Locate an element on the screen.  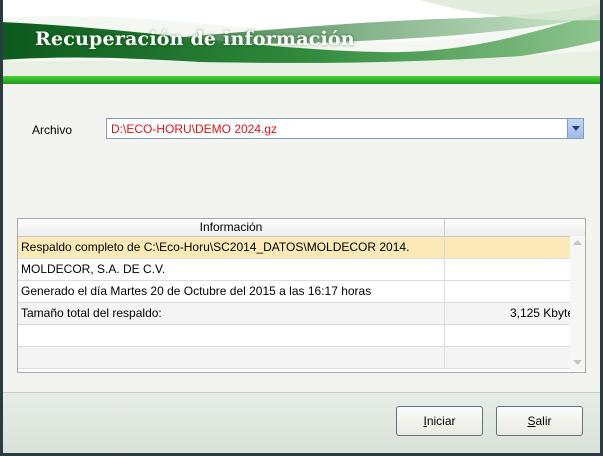
table-row: MOLDECOR, S.A. DE C.V. is located at coordinates (301, 270).